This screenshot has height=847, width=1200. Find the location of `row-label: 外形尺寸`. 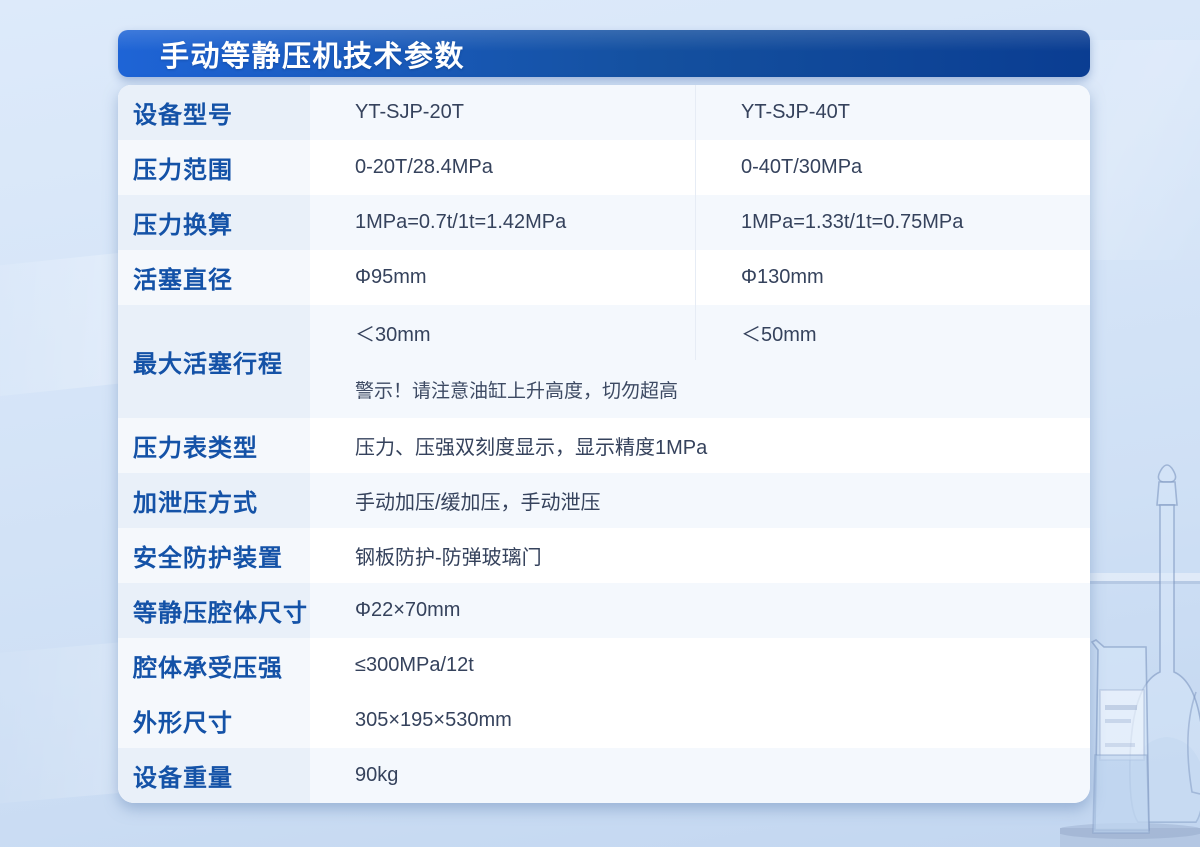

row-label: 外形尺寸 is located at coordinates (214, 720).